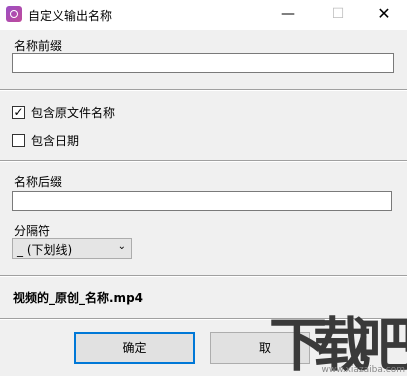 The height and width of the screenshot is (376, 407). I want to click on check-icon: ✓, so click(18, 111).